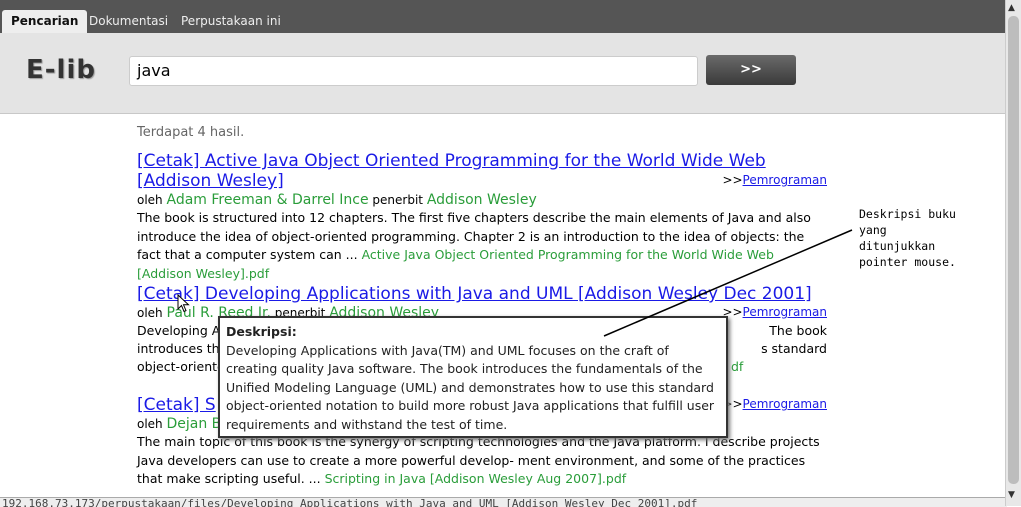  What do you see at coordinates (183, 303) in the screenshot?
I see `mouse-pointer-icon` at bounding box center [183, 303].